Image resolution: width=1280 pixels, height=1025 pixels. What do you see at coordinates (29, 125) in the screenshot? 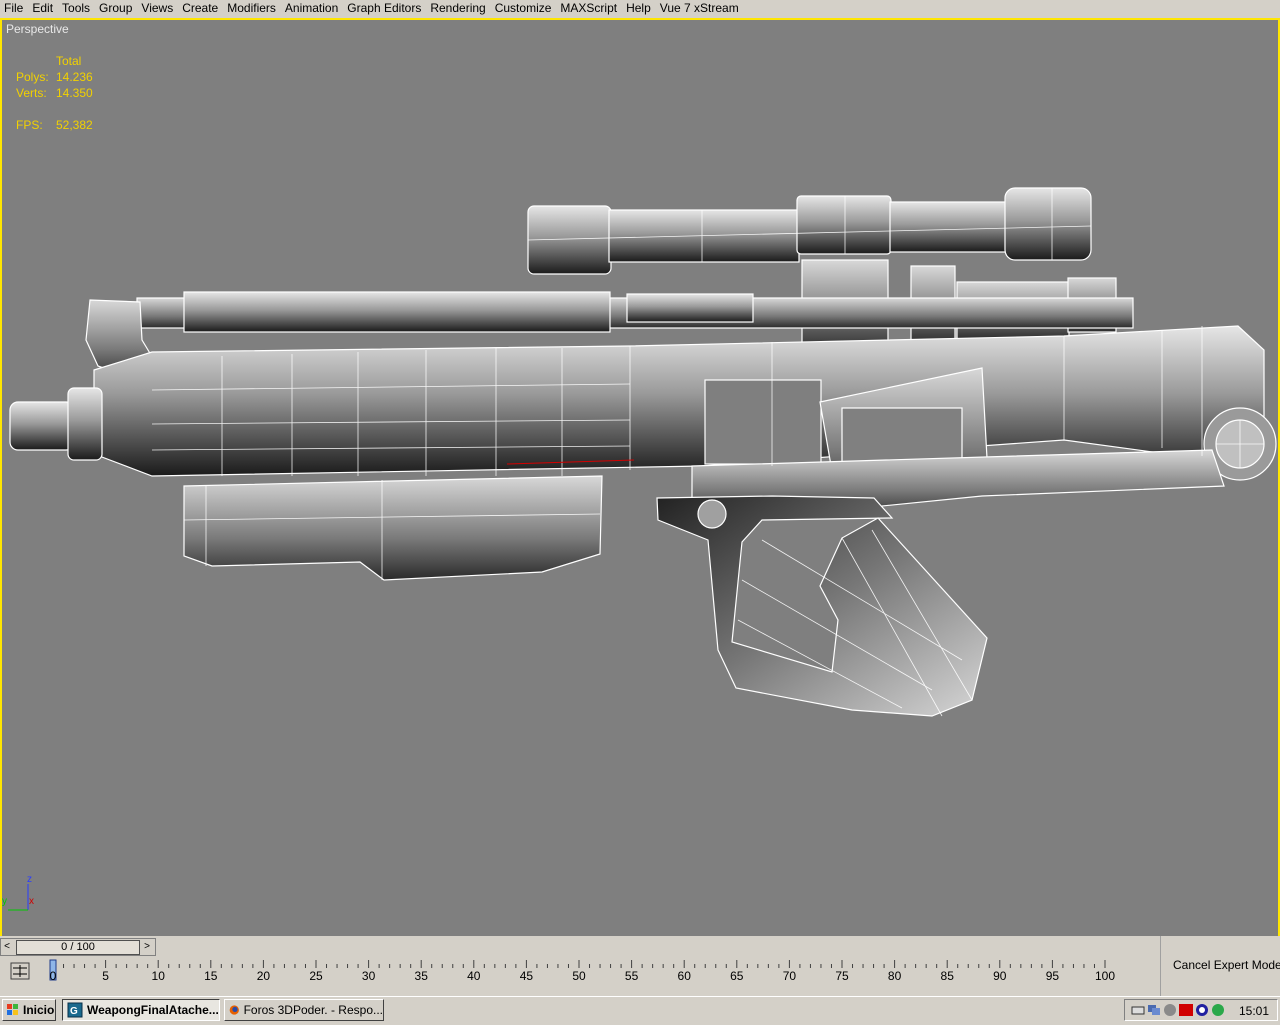
I see `stats-fps-label: FPS:` at bounding box center [29, 125].